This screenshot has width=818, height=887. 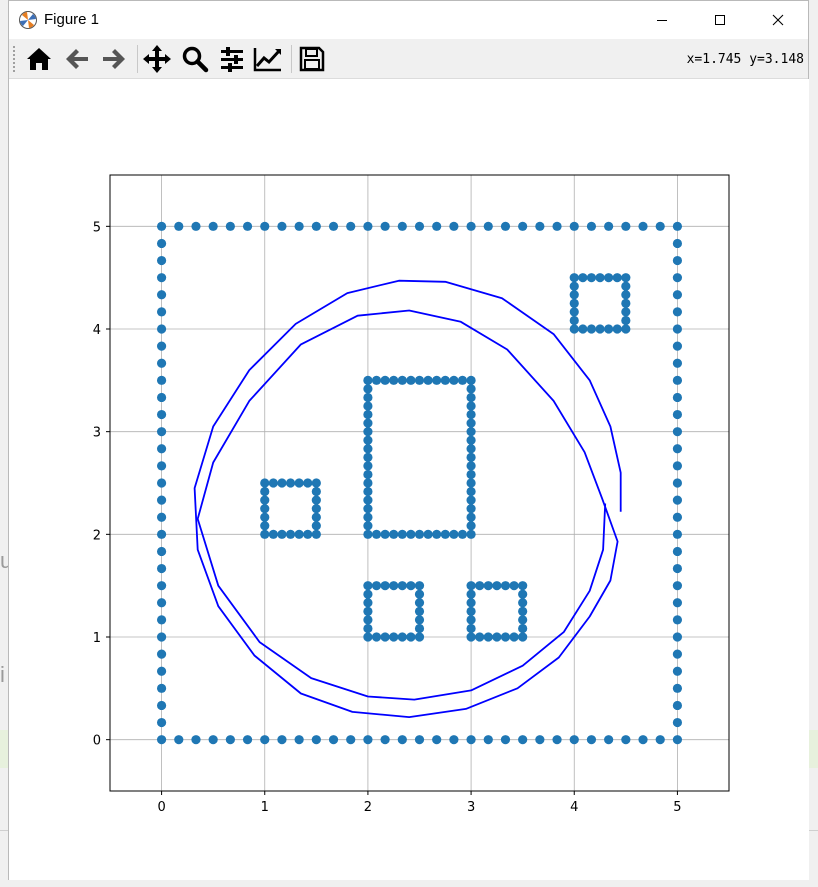 I want to click on toolbar-separator, so click(x=137, y=59).